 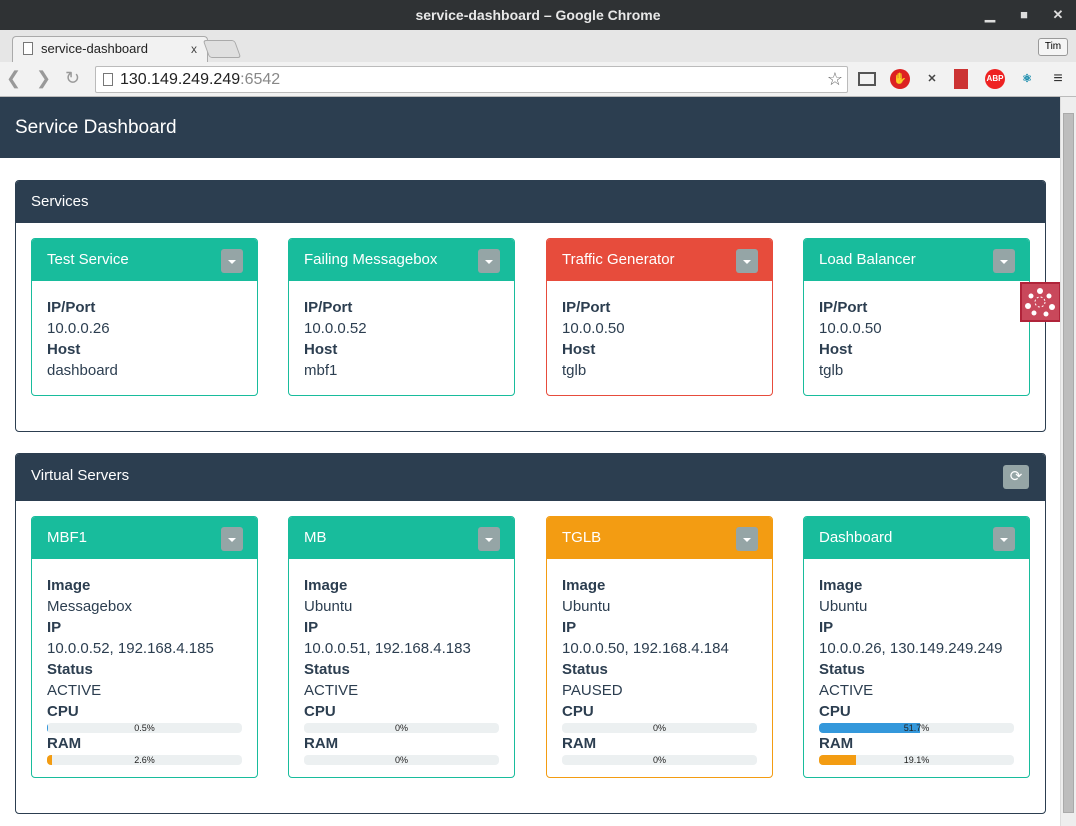 I want to click on cpu-progress-bar: 0.5%, so click(x=144, y=728).